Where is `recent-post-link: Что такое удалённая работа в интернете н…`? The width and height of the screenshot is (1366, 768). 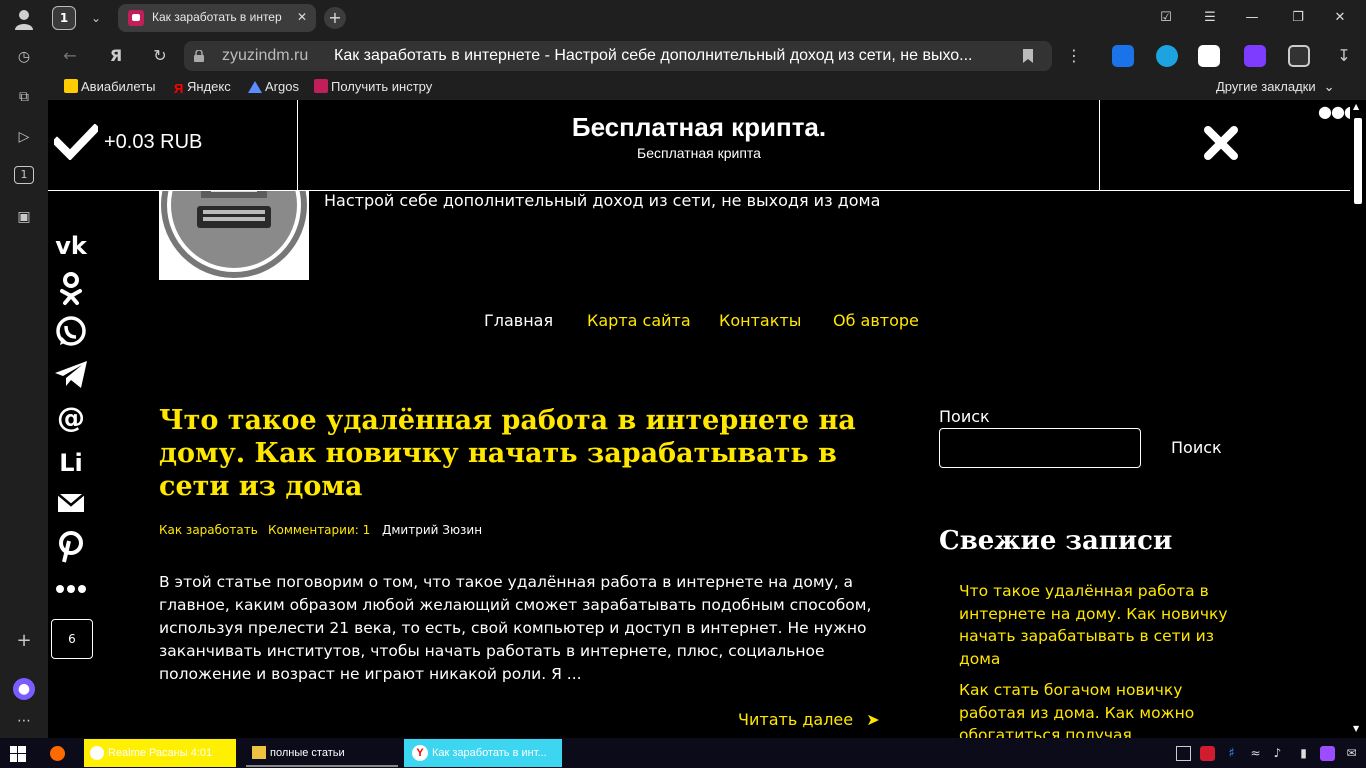 recent-post-link: Что такое удалённая работа в интернете н… is located at coordinates (1104, 625).